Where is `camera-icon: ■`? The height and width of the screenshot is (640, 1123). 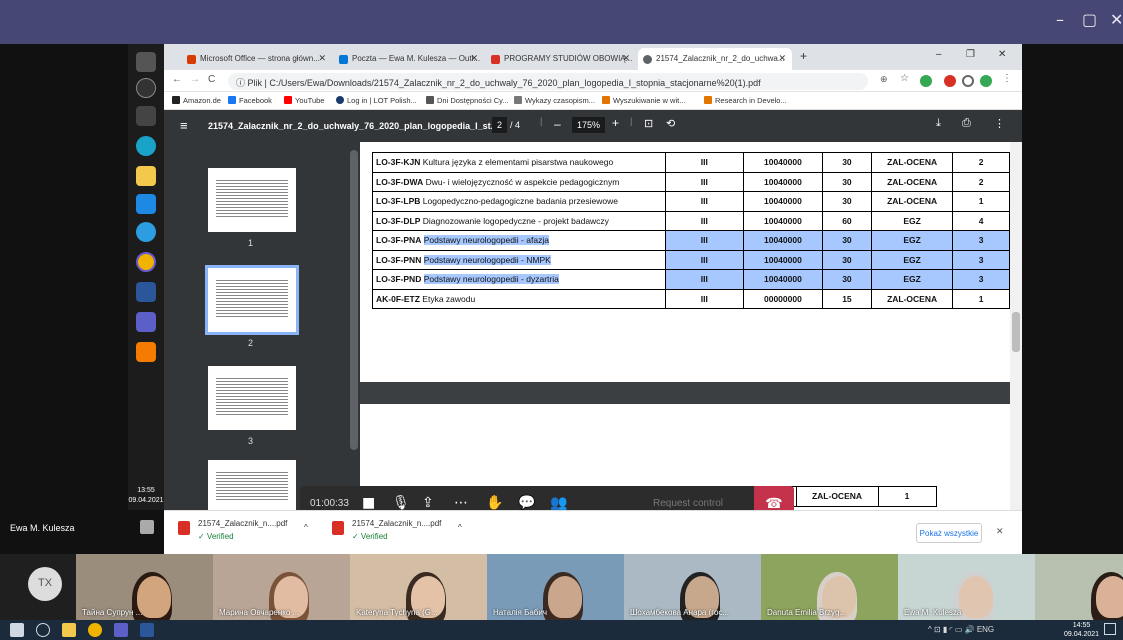
camera-icon: ■ is located at coordinates (368, 503).